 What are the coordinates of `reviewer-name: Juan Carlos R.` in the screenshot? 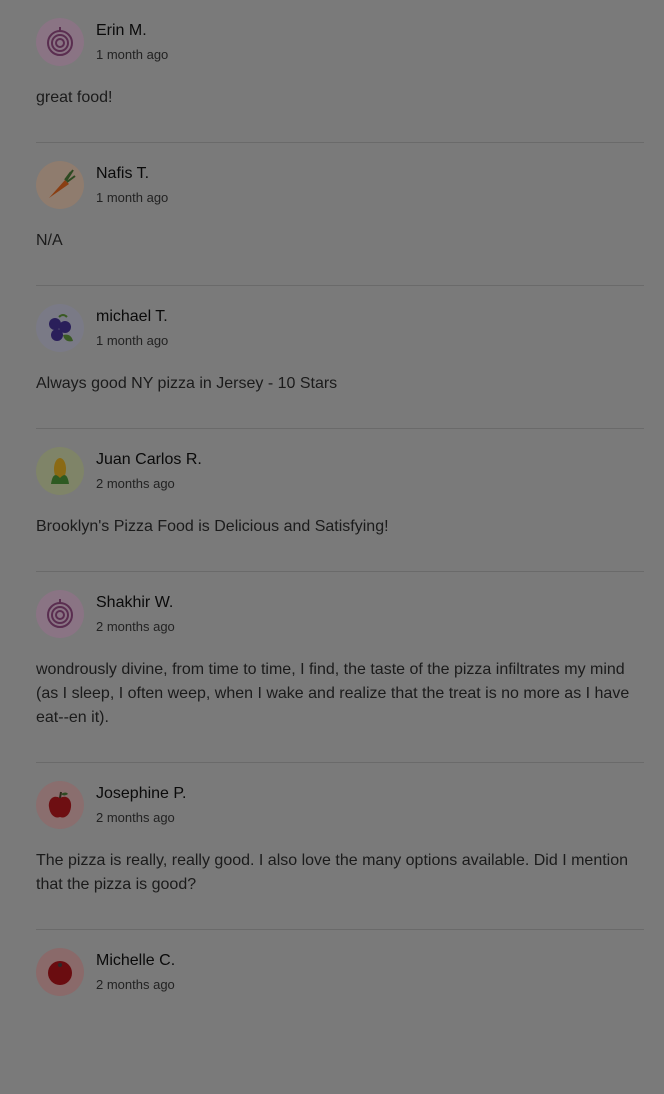 It's located at (149, 459).